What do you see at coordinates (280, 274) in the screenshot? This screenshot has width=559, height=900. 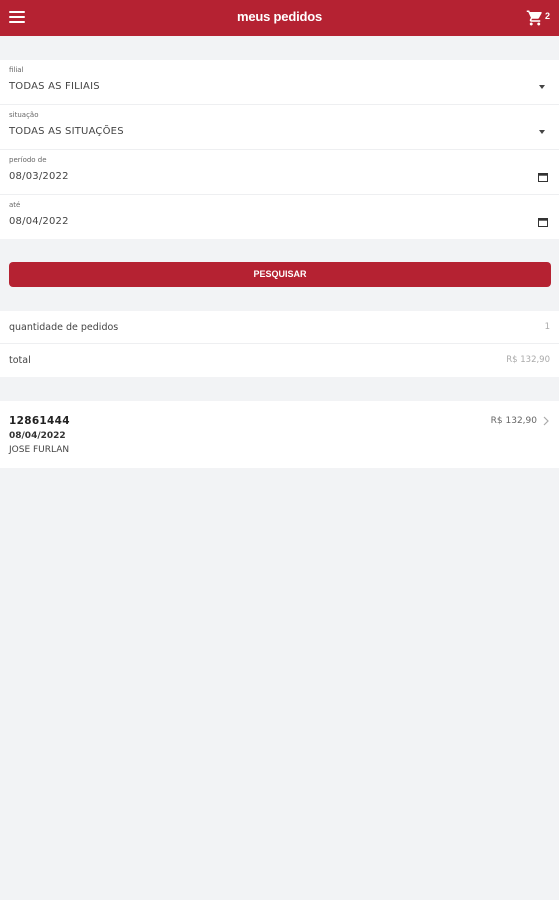 I see `search-button: PESQUISAR` at bounding box center [280, 274].